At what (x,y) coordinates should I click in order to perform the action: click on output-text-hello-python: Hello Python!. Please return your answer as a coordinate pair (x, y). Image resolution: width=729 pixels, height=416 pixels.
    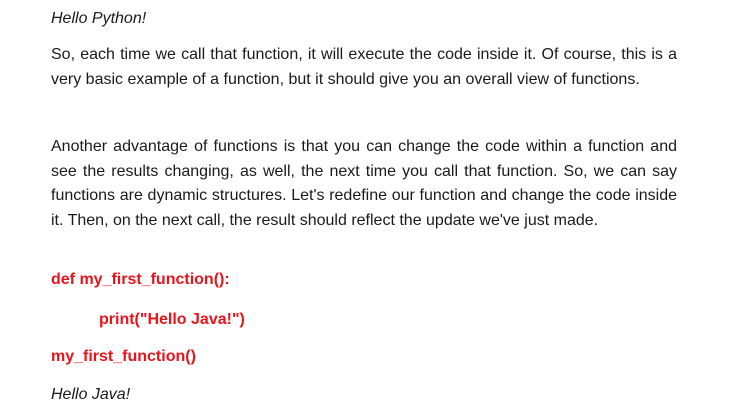
    Looking at the image, I should click on (99, 18).